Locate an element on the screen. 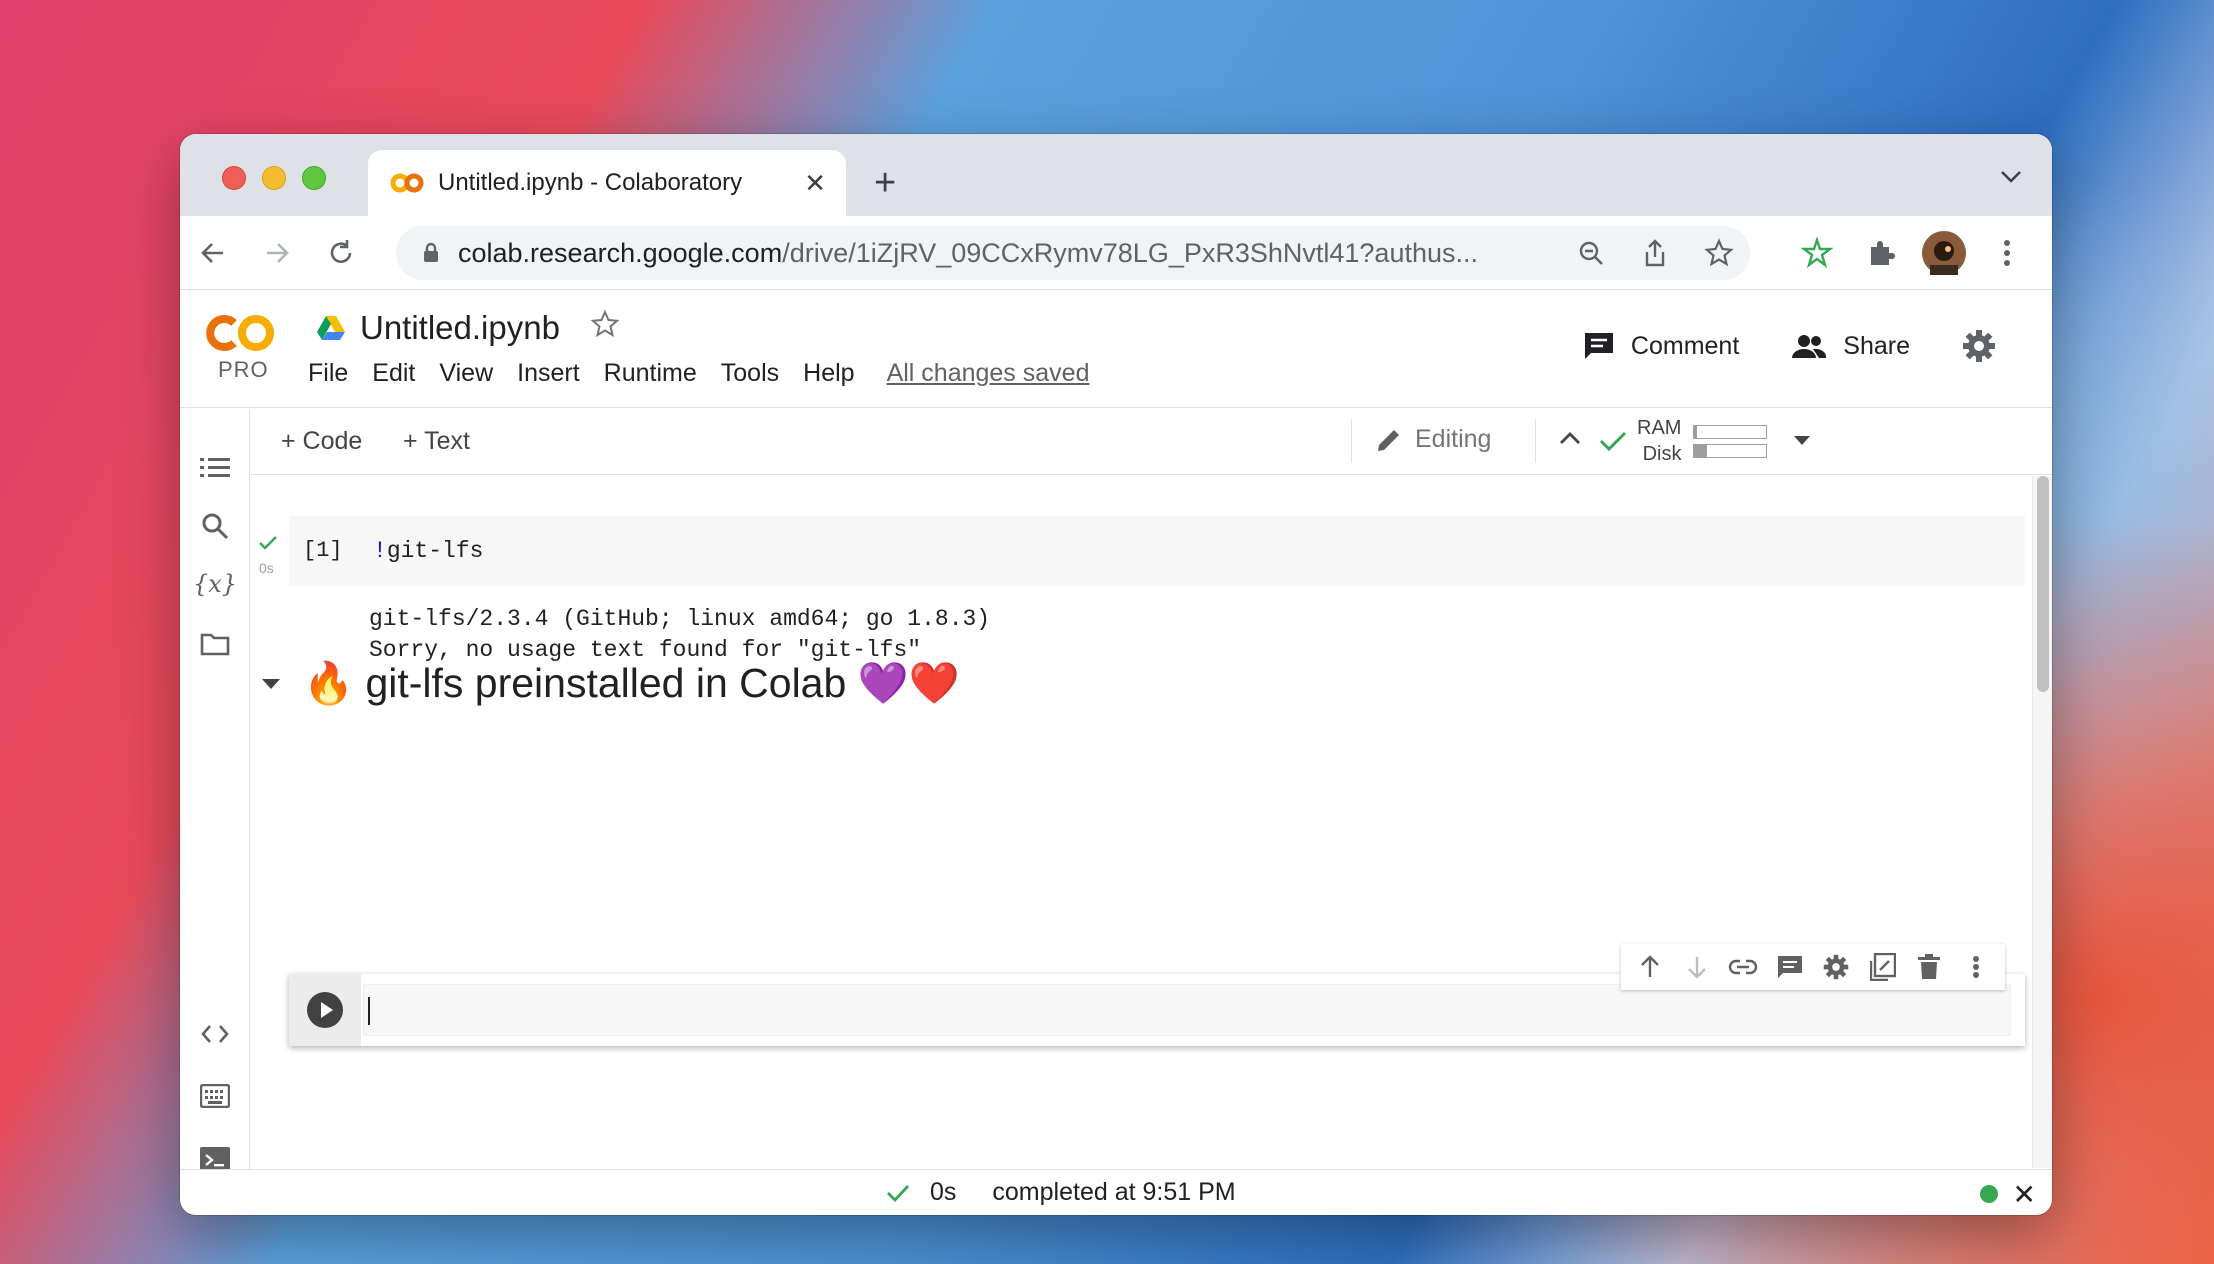  status-check-icon is located at coordinates (898, 1193).